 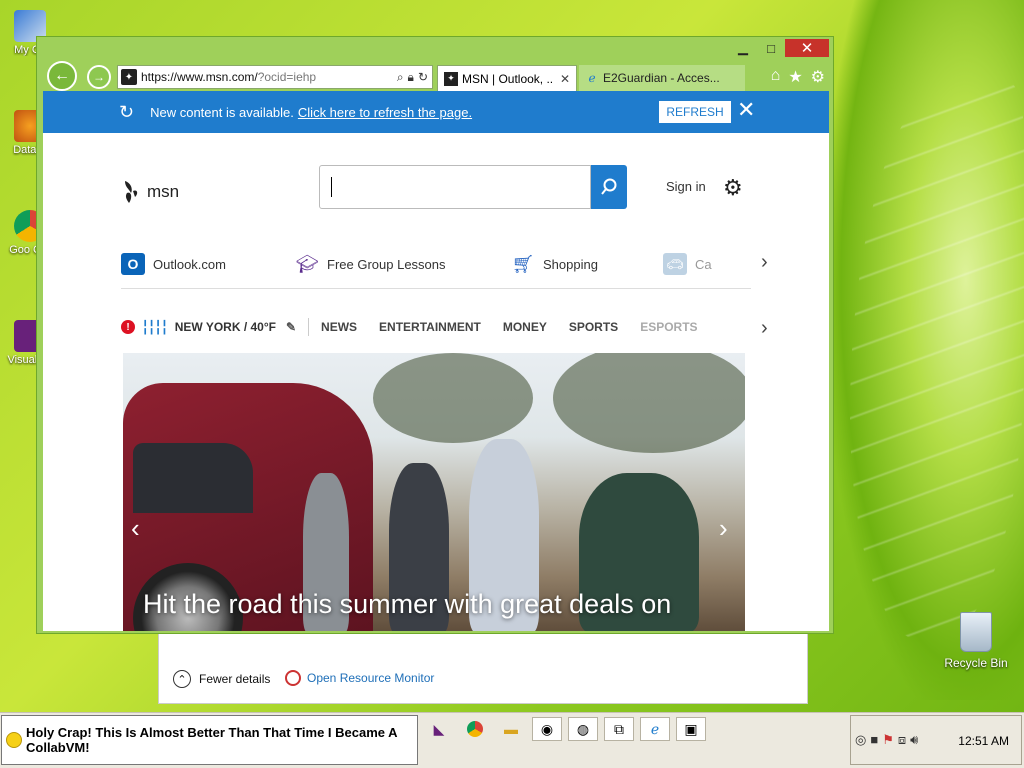 I want to click on flag-alert-icon: ⚑, so click(x=888, y=740).